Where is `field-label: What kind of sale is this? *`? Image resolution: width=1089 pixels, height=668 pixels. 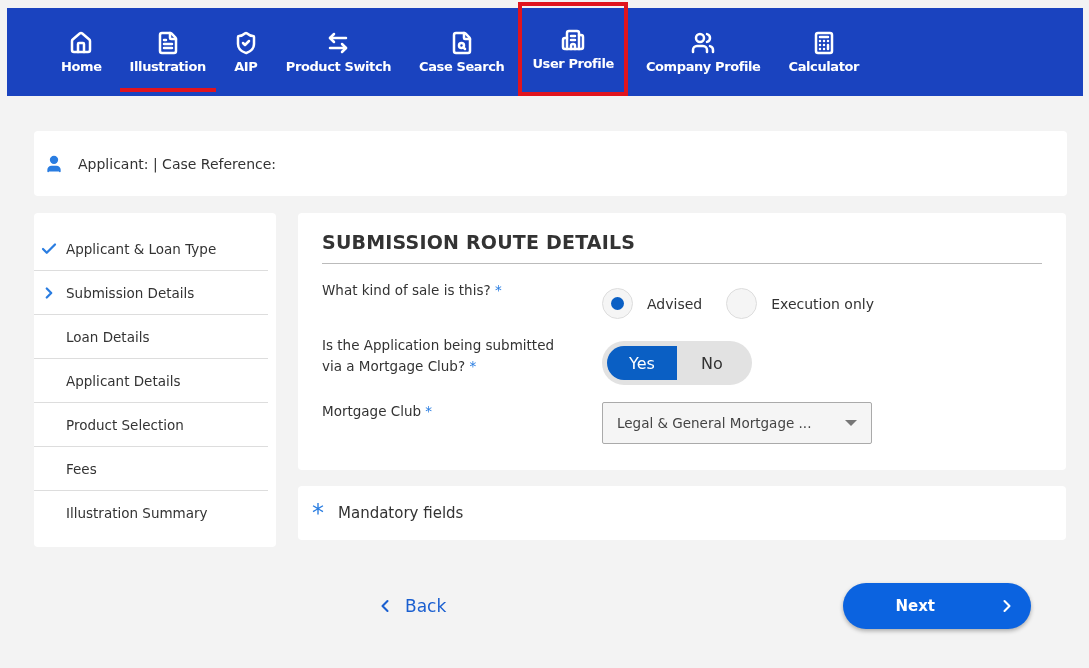
field-label: What kind of sale is this? * is located at coordinates (412, 290).